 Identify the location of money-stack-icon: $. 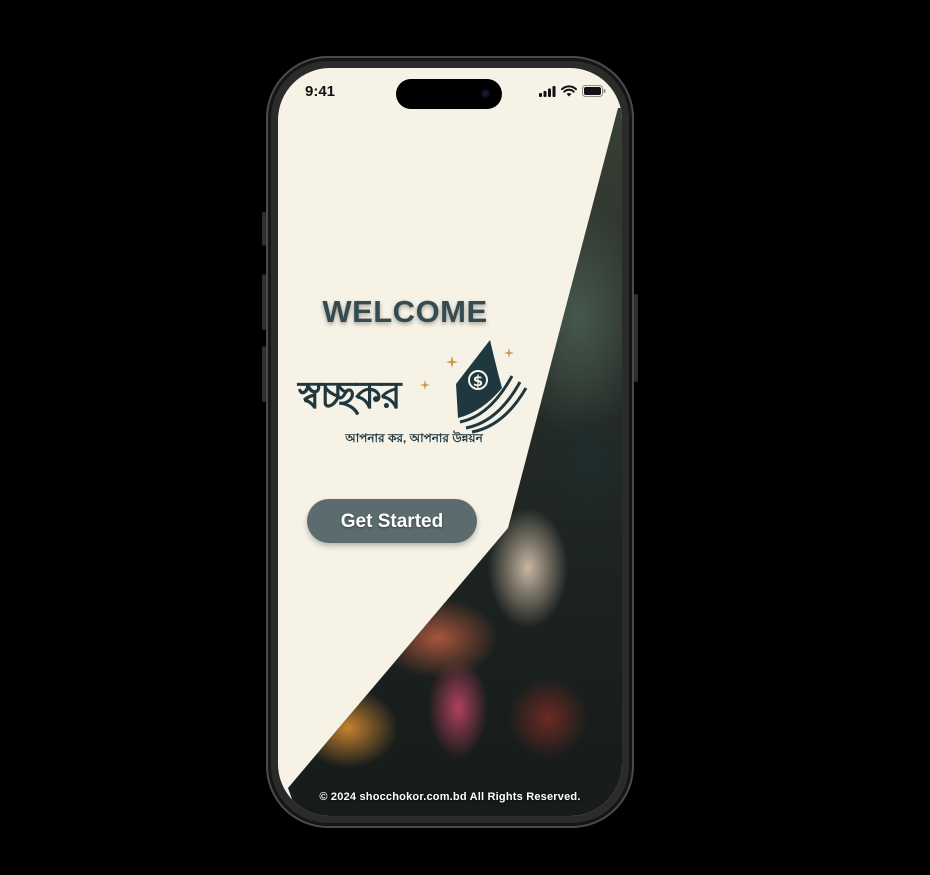
(492, 387).